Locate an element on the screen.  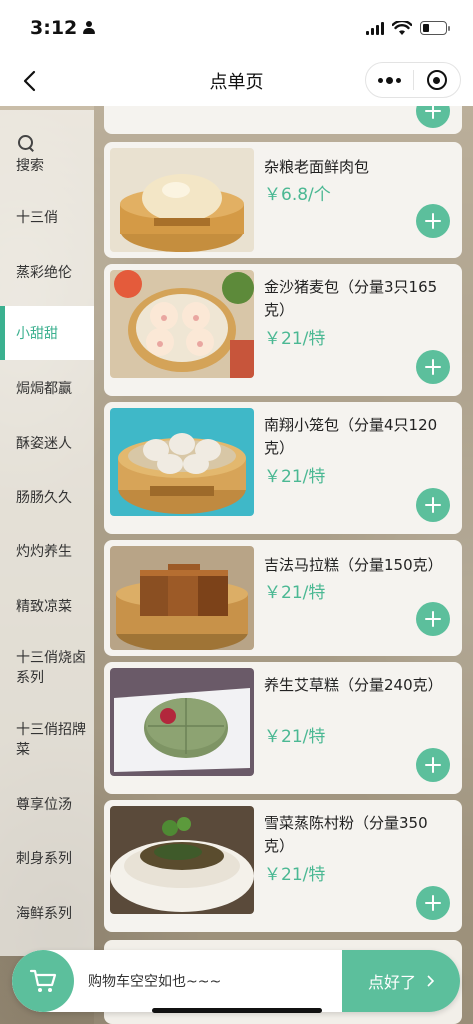
sidebar-item-changchang: 肠肠久久 is located at coordinates (47, 497).